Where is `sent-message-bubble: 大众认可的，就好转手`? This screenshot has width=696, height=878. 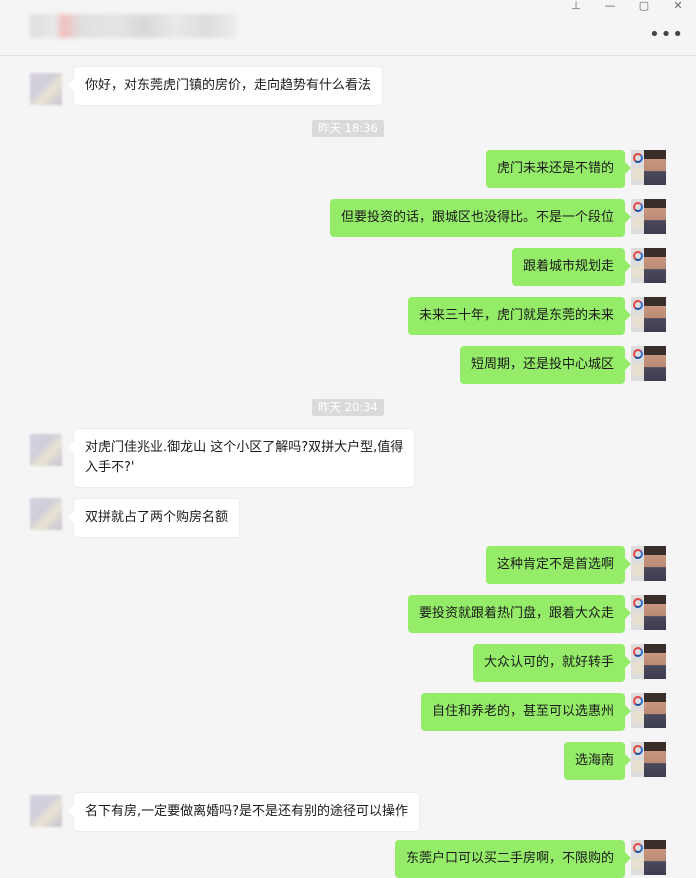
sent-message-bubble: 大众认可的，就好转手 is located at coordinates (552, 663).